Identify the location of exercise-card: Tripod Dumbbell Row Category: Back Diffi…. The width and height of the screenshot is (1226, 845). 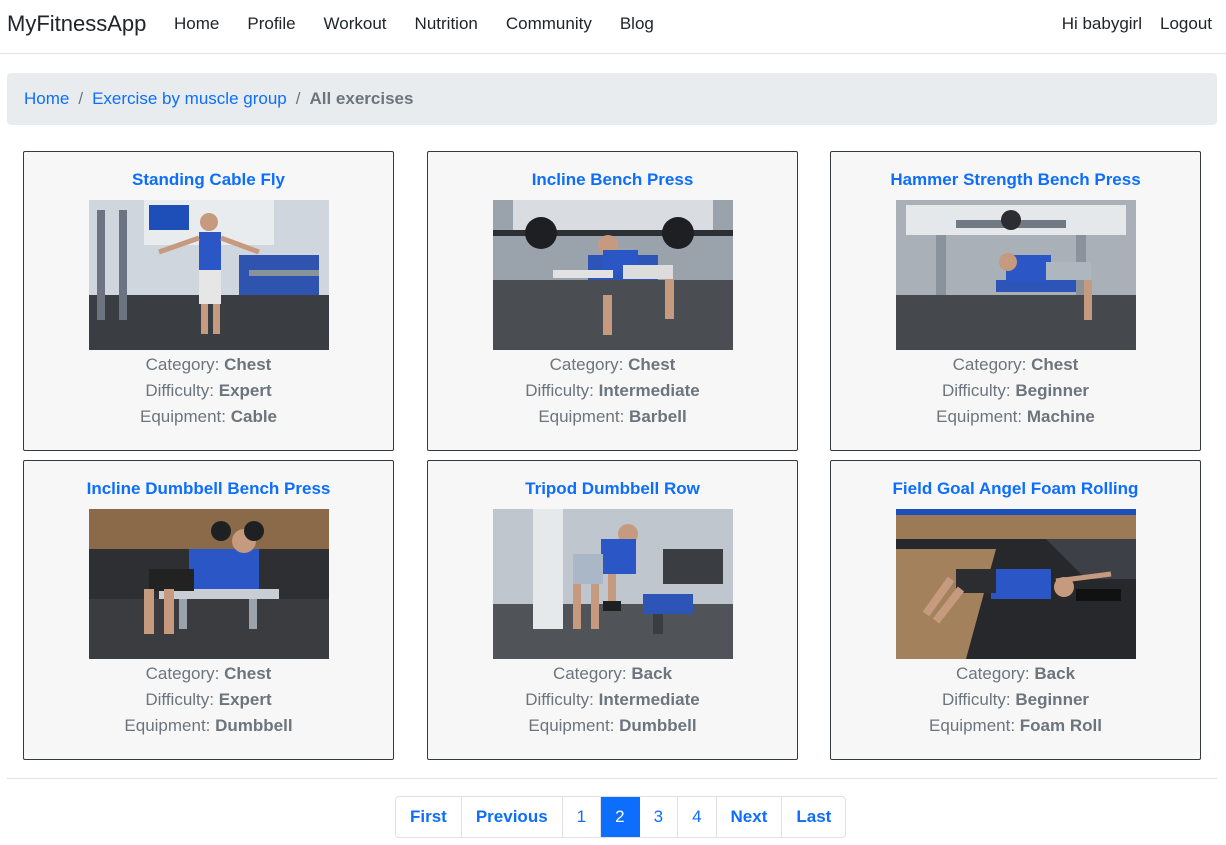
(612, 610).